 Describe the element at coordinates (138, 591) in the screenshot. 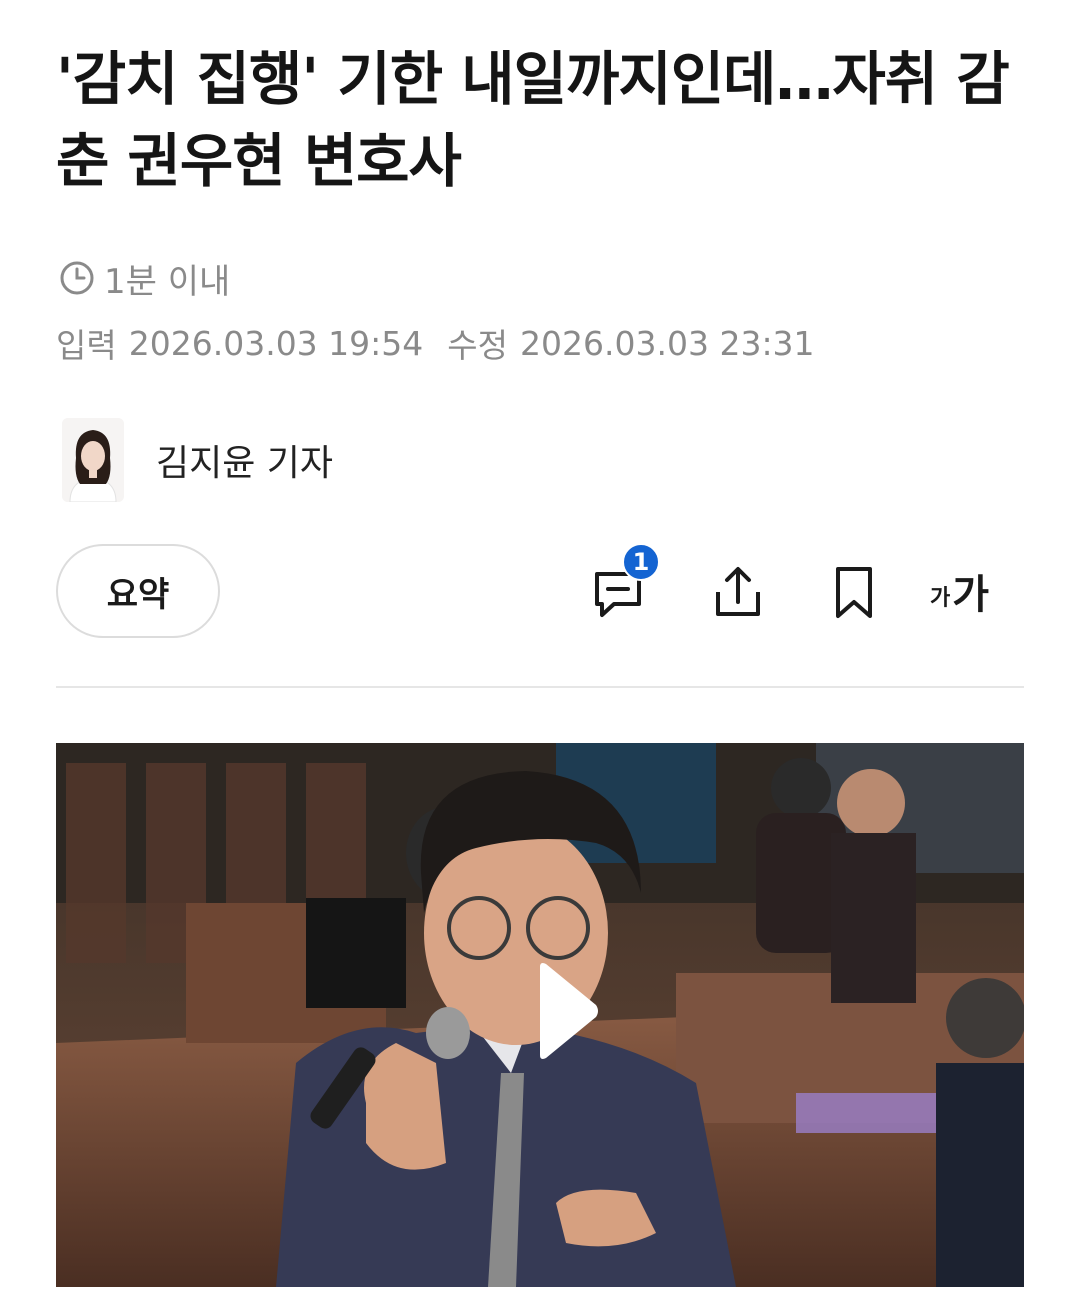

I see `summary-button: 요약` at that location.